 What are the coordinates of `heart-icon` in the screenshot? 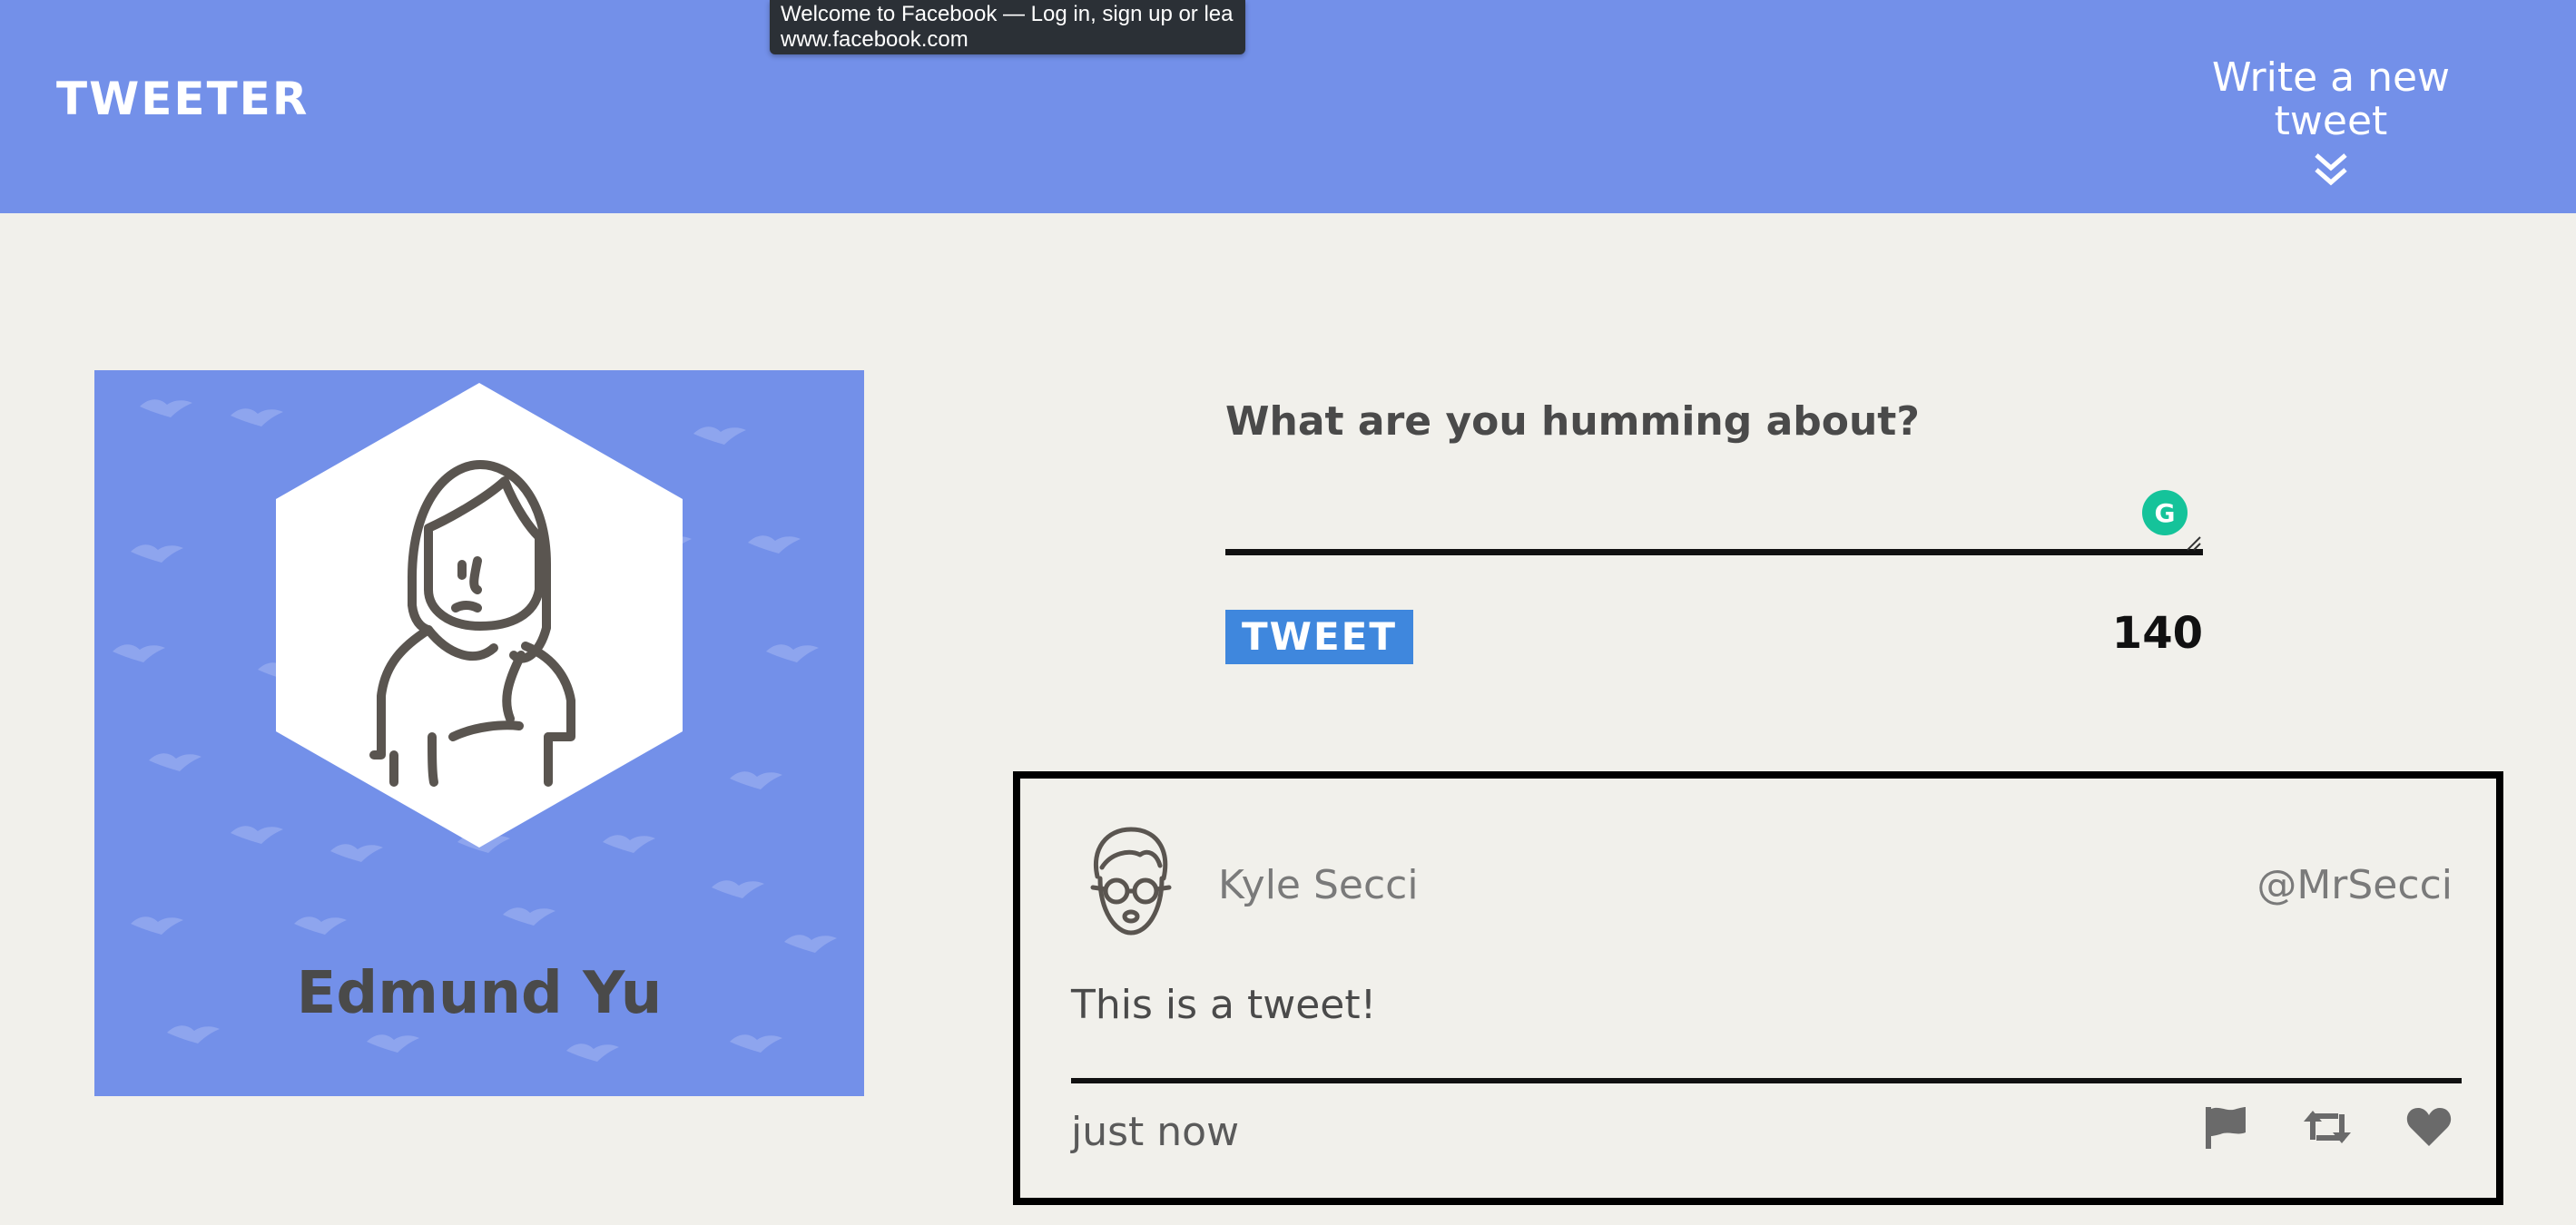 It's located at (2429, 1129).